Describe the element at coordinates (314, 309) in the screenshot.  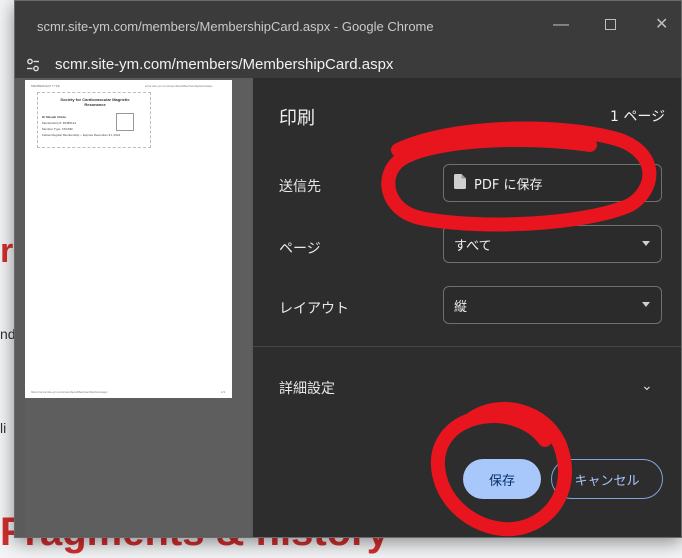
I see `layout-label: レイアウト` at that location.